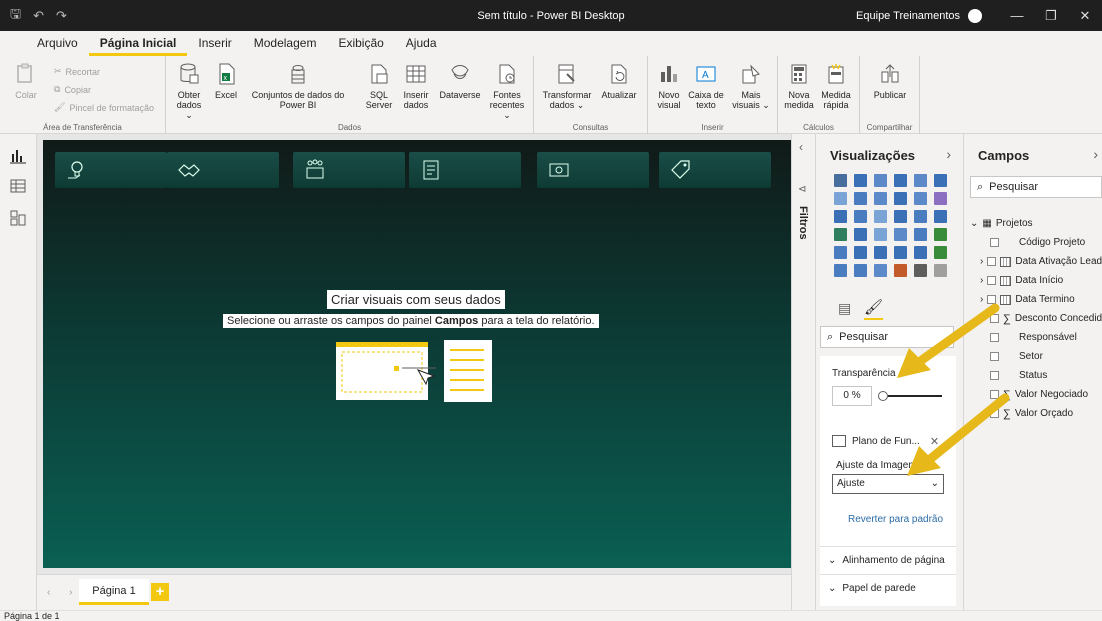 The width and height of the screenshot is (1102, 621). What do you see at coordinates (840, 270) in the screenshot?
I see `decomposition-tree-icon` at bounding box center [840, 270].